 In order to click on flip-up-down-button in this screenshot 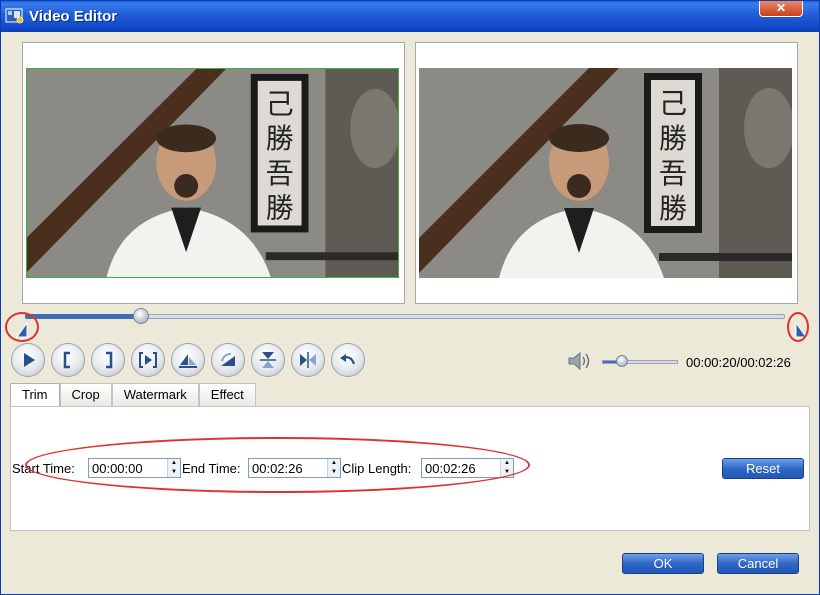, I will do `click(268, 360)`.